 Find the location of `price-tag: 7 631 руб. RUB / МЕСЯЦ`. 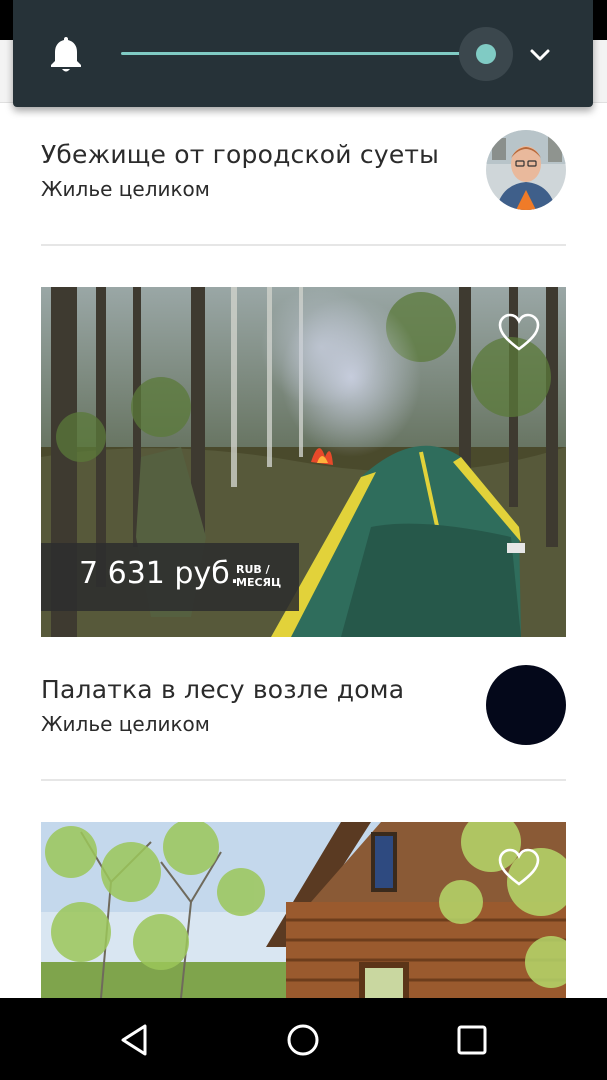

price-tag: 7 631 руб. RUB / МЕСЯЦ is located at coordinates (170, 577).